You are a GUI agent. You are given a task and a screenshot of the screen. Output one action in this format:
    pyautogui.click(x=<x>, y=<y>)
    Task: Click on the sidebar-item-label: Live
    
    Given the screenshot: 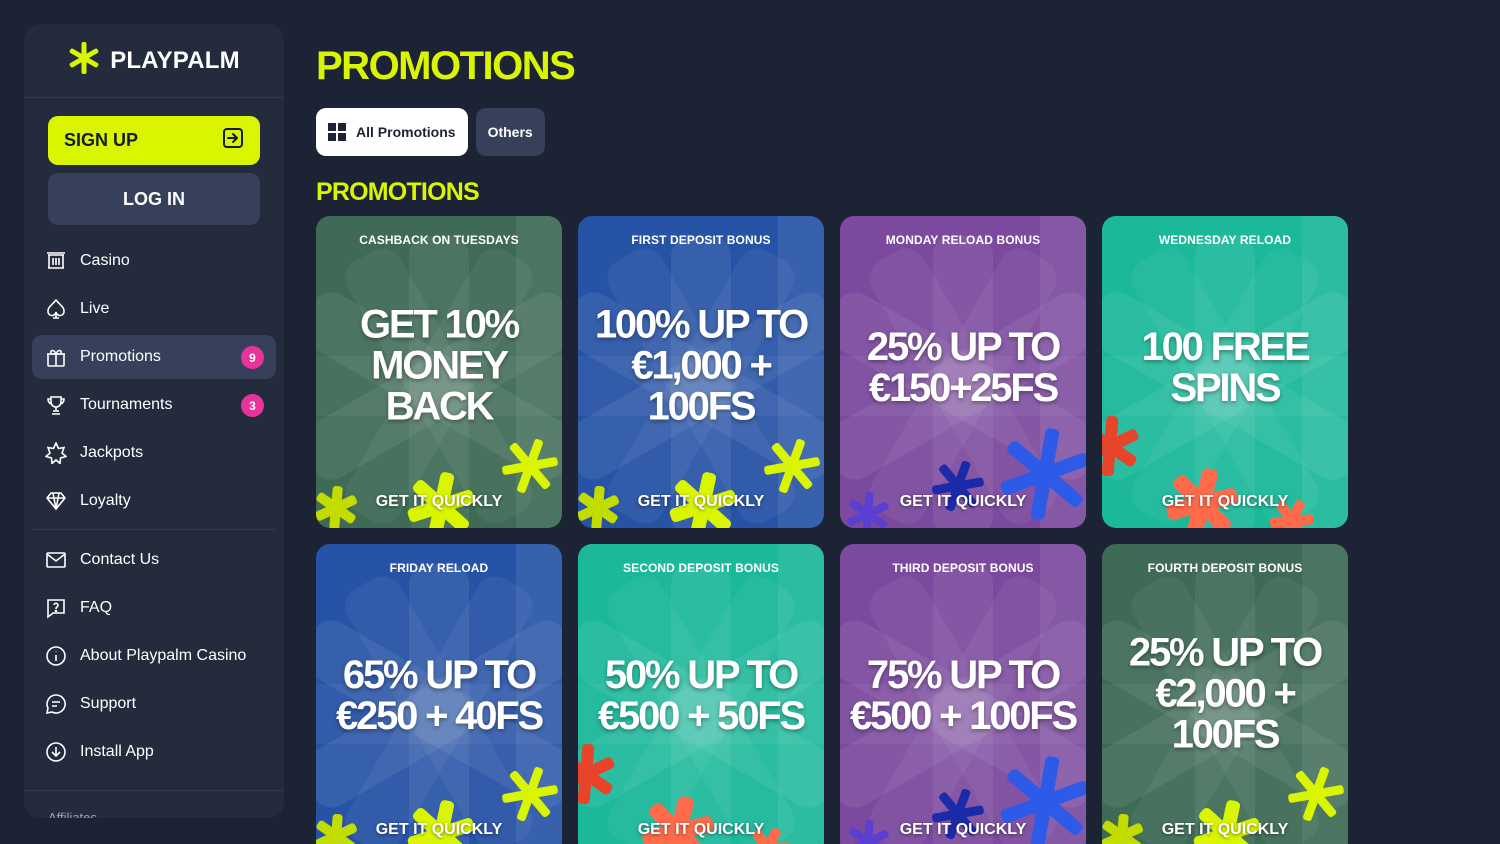 What is the action you would take?
    pyautogui.click(x=95, y=308)
    